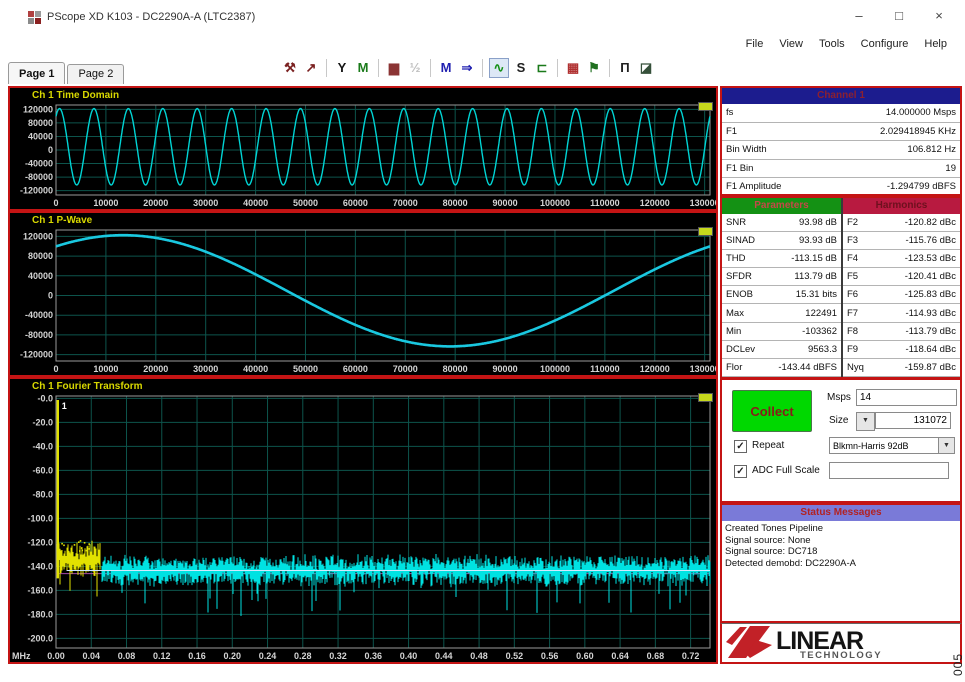 This screenshot has width=965, height=682. Describe the element at coordinates (791, 44) in the screenshot. I see `menu-item-view: View` at that location.